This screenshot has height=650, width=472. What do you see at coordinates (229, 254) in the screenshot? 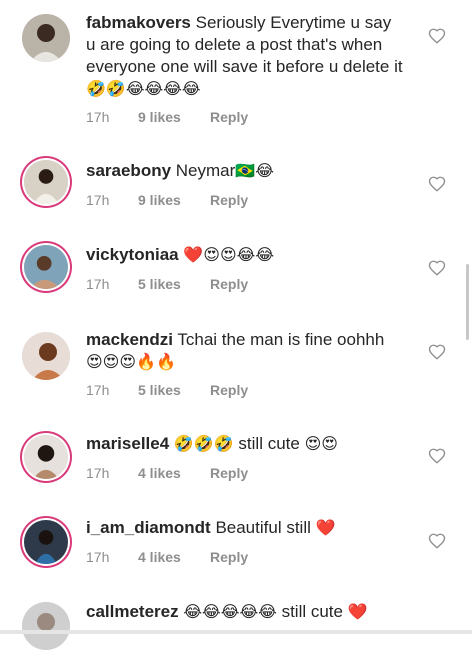
I see `comment-emojis: ❤️😍😍😂😂` at bounding box center [229, 254].